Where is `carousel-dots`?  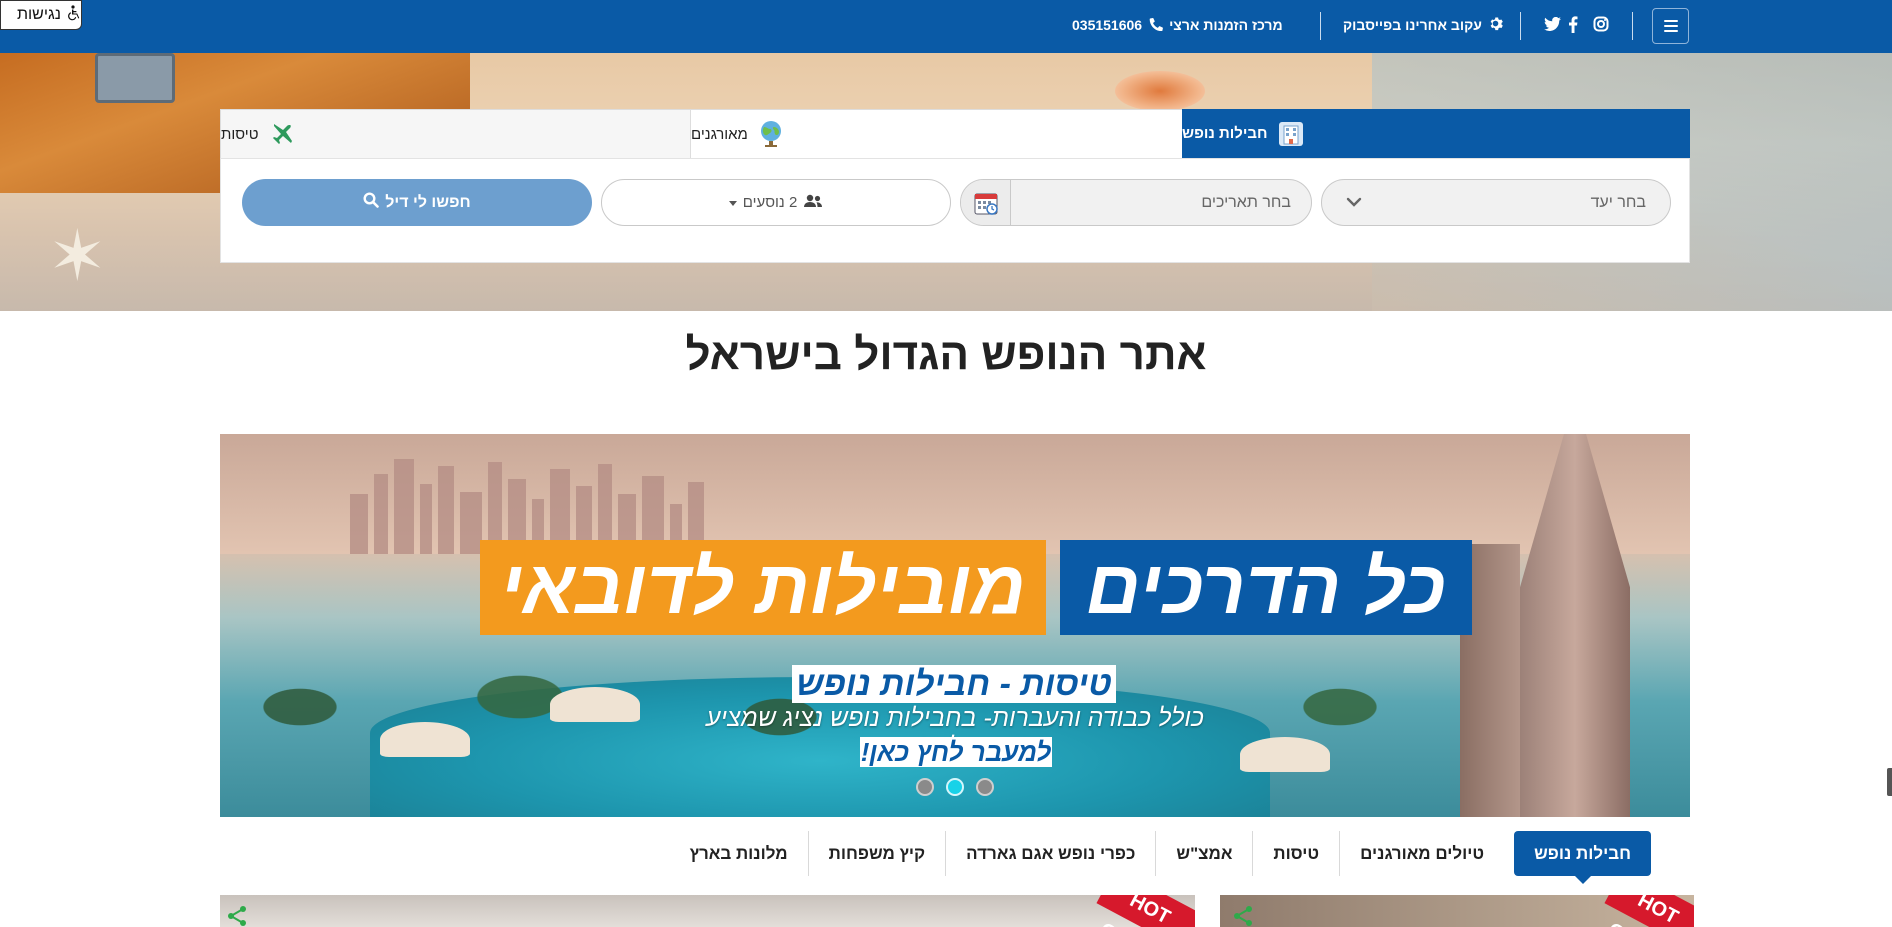 carousel-dots is located at coordinates (955, 787).